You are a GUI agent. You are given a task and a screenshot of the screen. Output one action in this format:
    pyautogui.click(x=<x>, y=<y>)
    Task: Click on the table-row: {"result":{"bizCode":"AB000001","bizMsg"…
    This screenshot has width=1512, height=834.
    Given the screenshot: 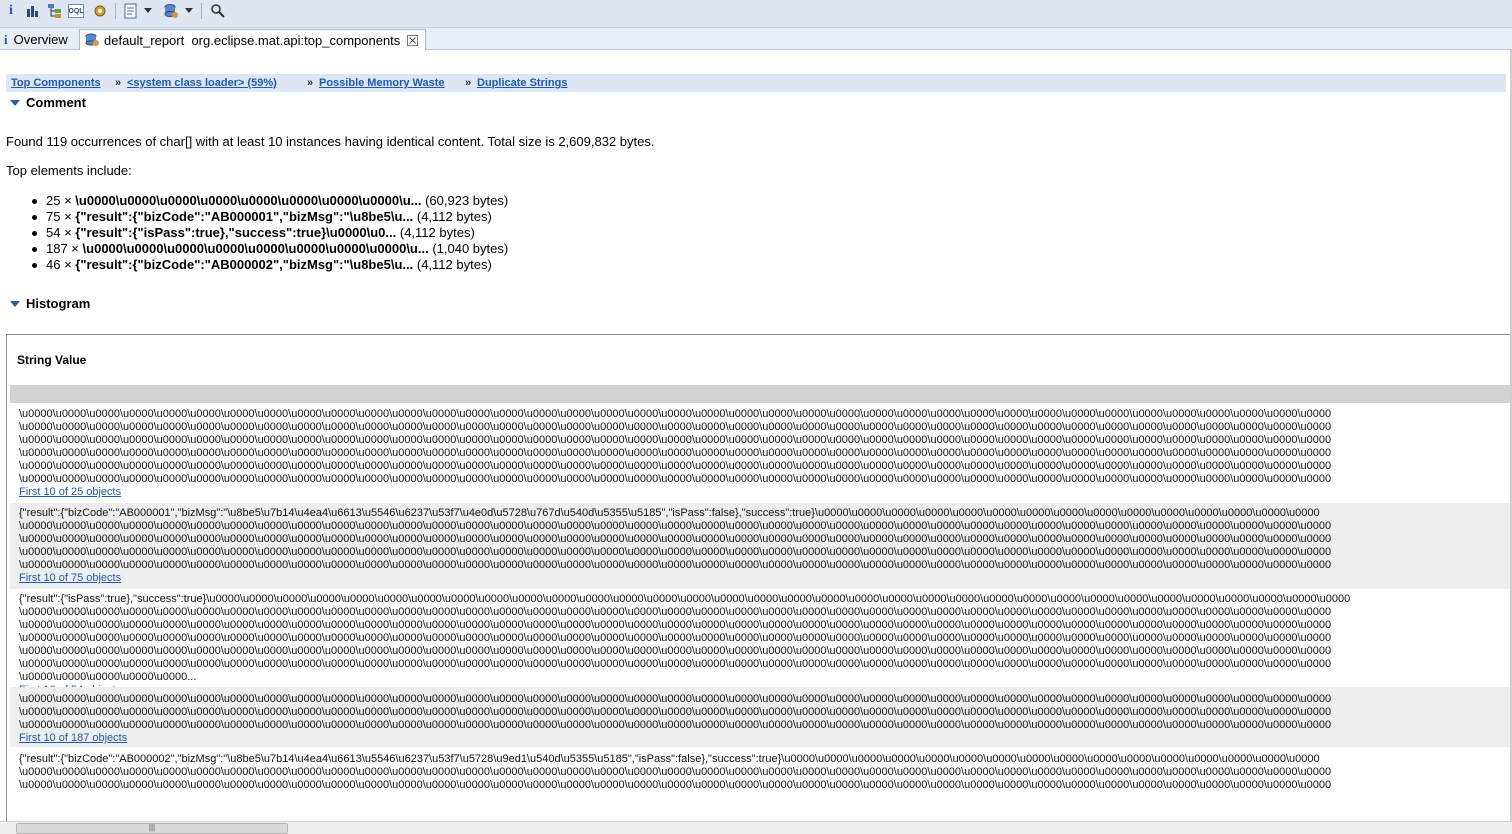 What is the action you would take?
    pyautogui.click(x=761, y=546)
    